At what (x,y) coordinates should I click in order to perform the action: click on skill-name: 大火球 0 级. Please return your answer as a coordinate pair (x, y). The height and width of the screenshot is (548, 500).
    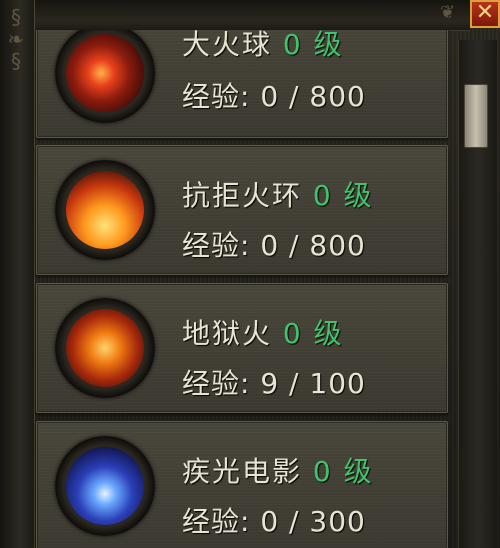
    Looking at the image, I should click on (263, 45).